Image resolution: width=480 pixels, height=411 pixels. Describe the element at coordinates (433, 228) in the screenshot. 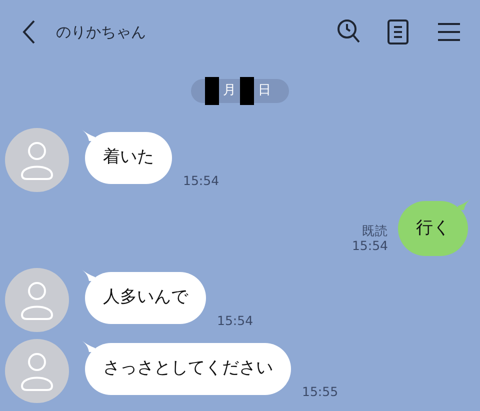

I see `message-bubble: 行く` at that location.